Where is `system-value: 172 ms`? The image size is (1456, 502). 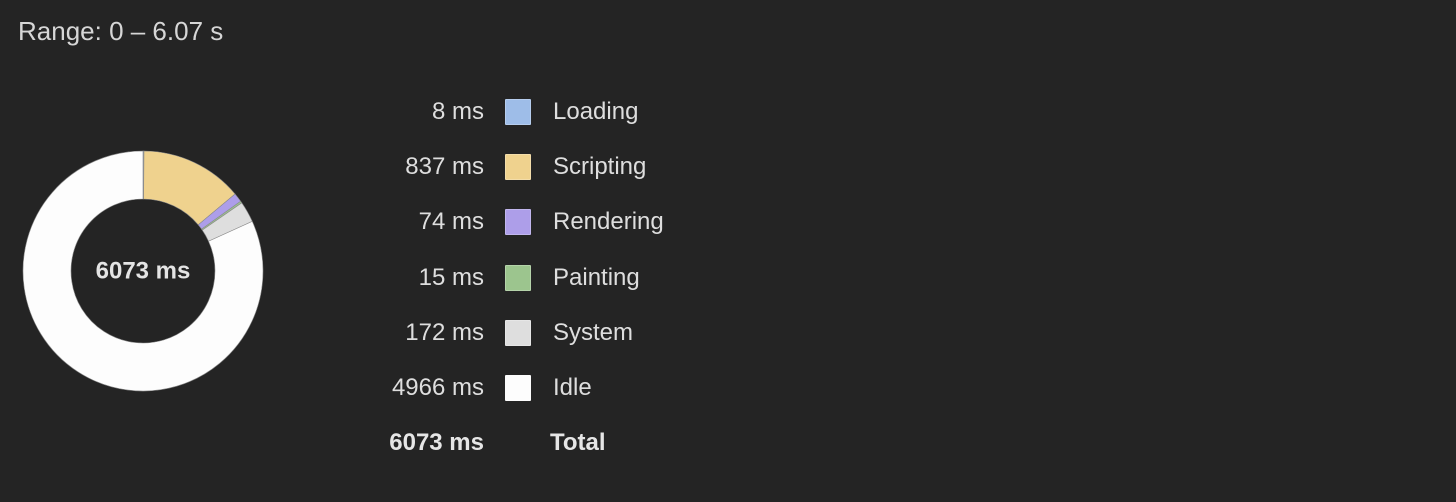
system-value: 172 ms is located at coordinates (444, 332).